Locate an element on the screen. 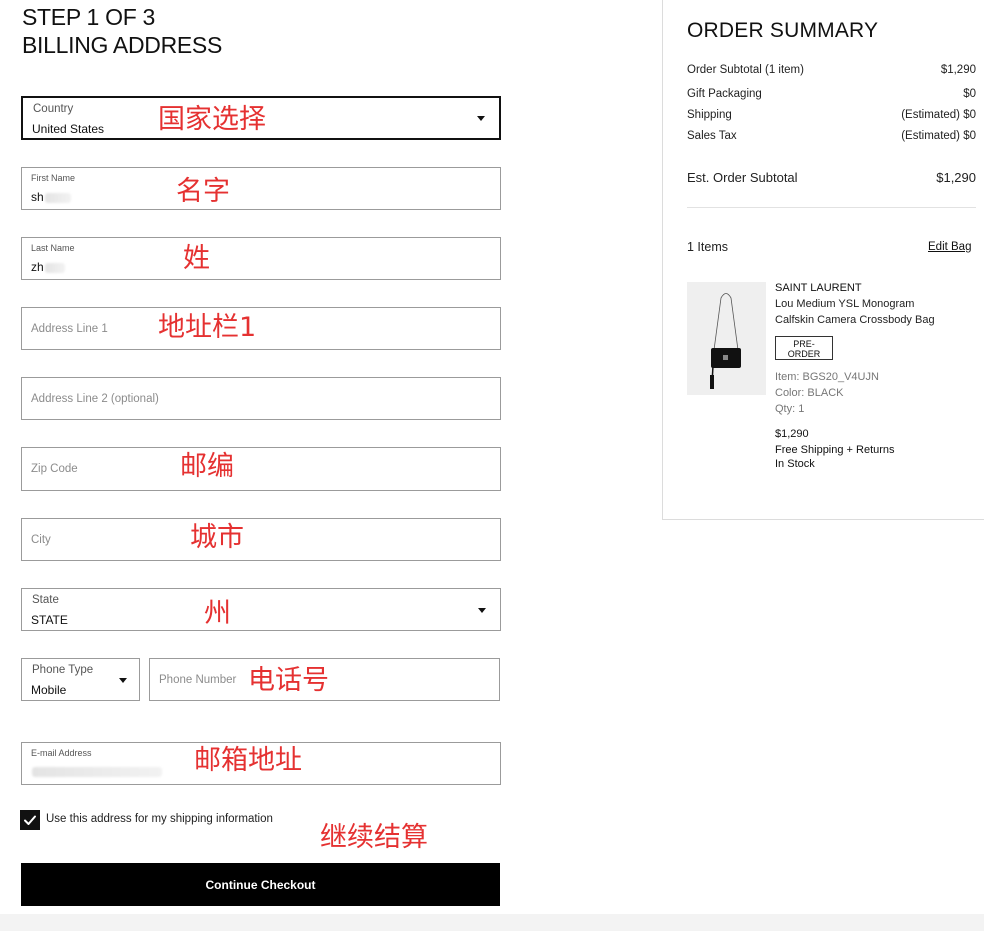 This screenshot has width=984, height=931. product-name-line: Calfskin Camera Crossbody Bag is located at coordinates (855, 320).